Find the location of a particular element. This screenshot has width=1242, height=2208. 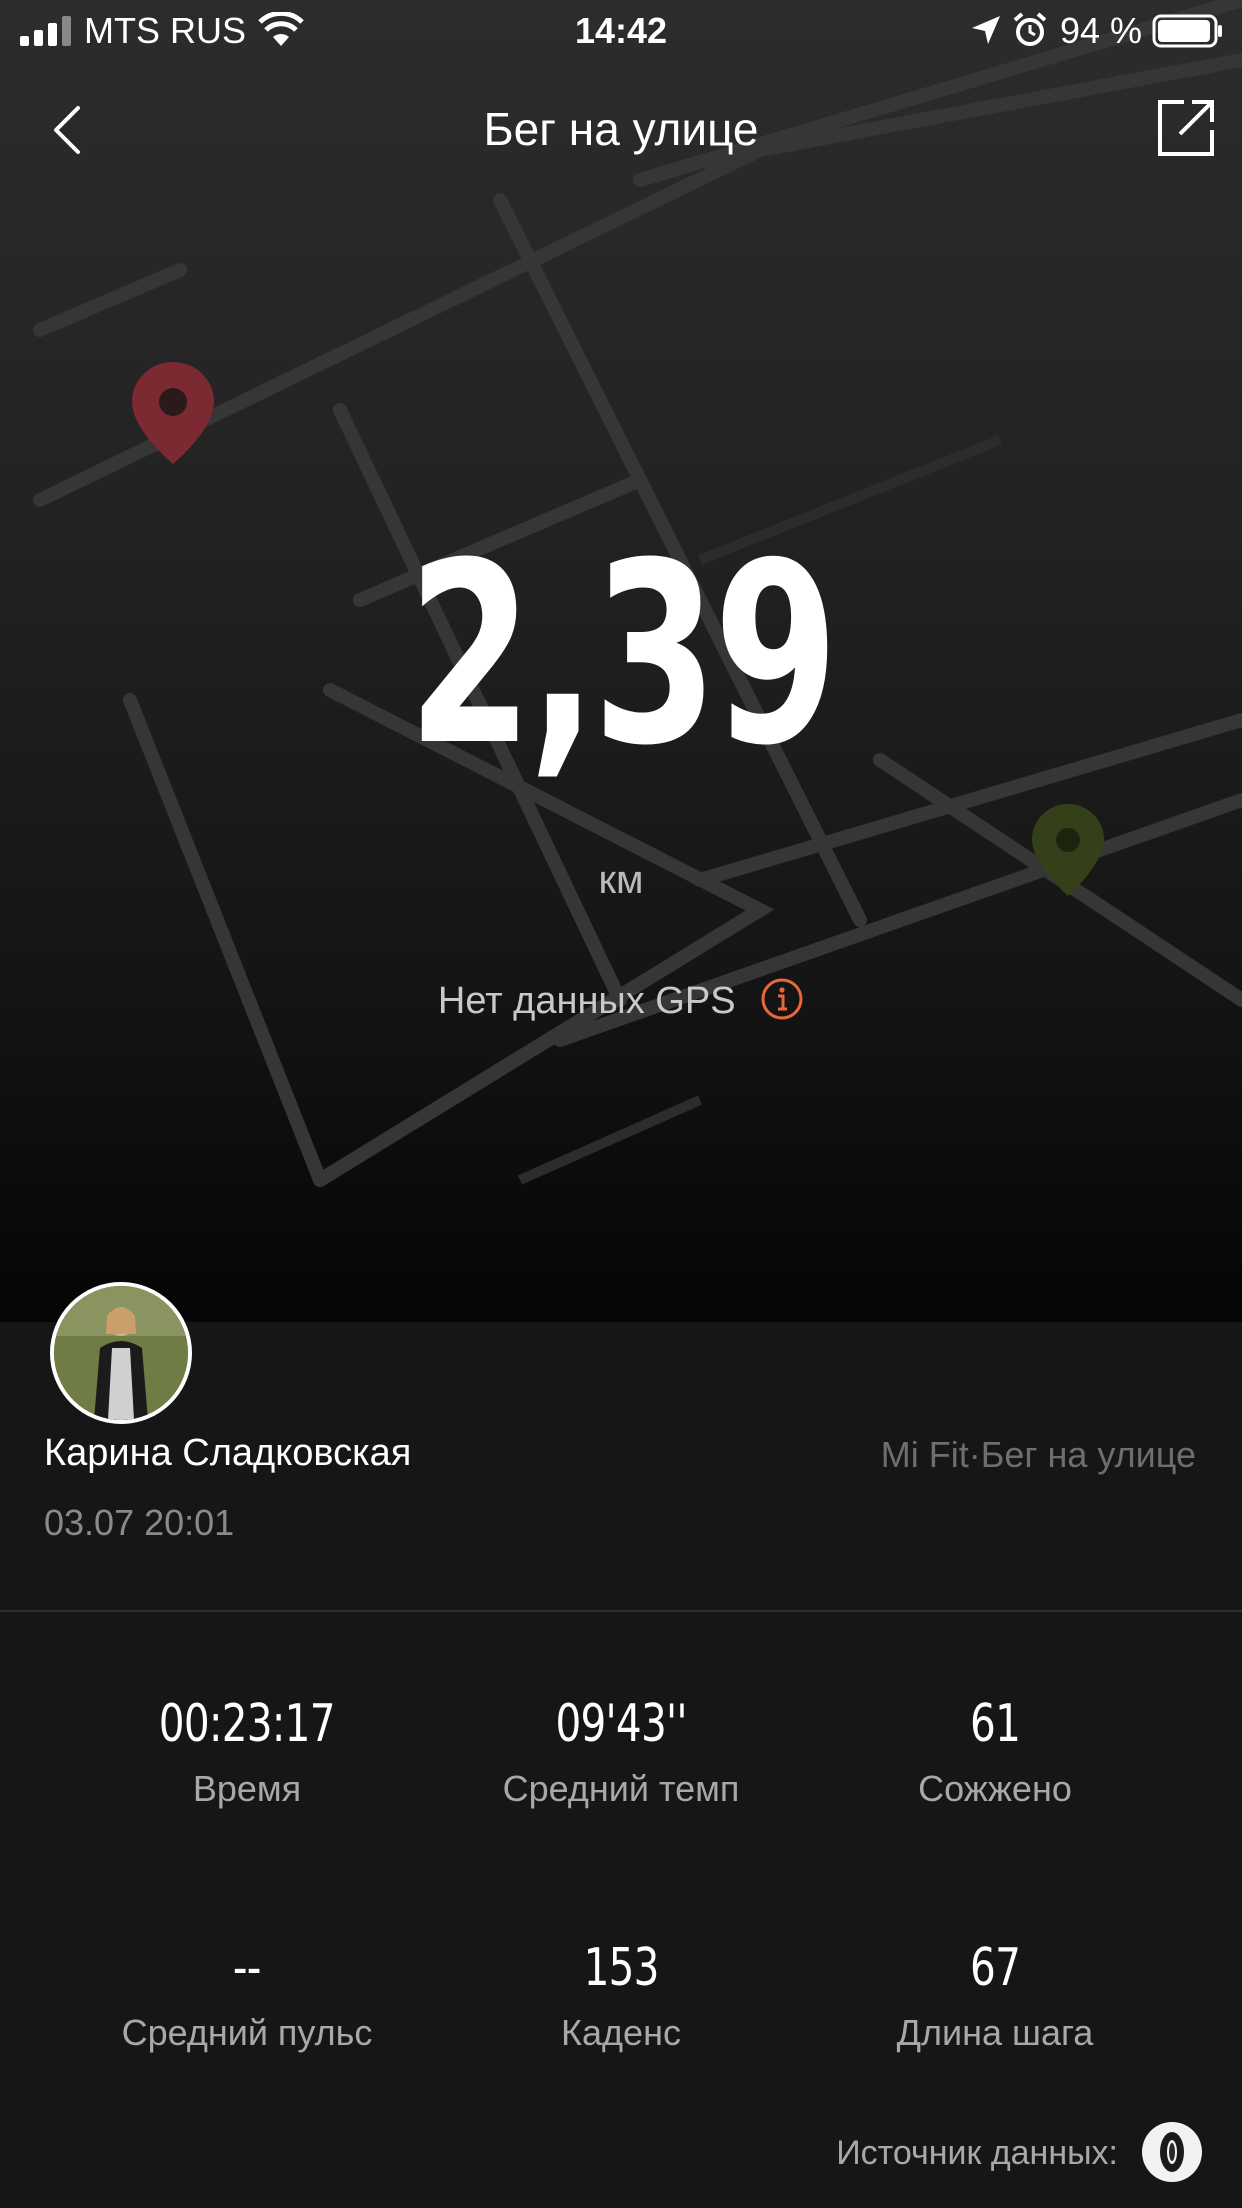

data-source-label: Источник данных: is located at coordinates (977, 2153).